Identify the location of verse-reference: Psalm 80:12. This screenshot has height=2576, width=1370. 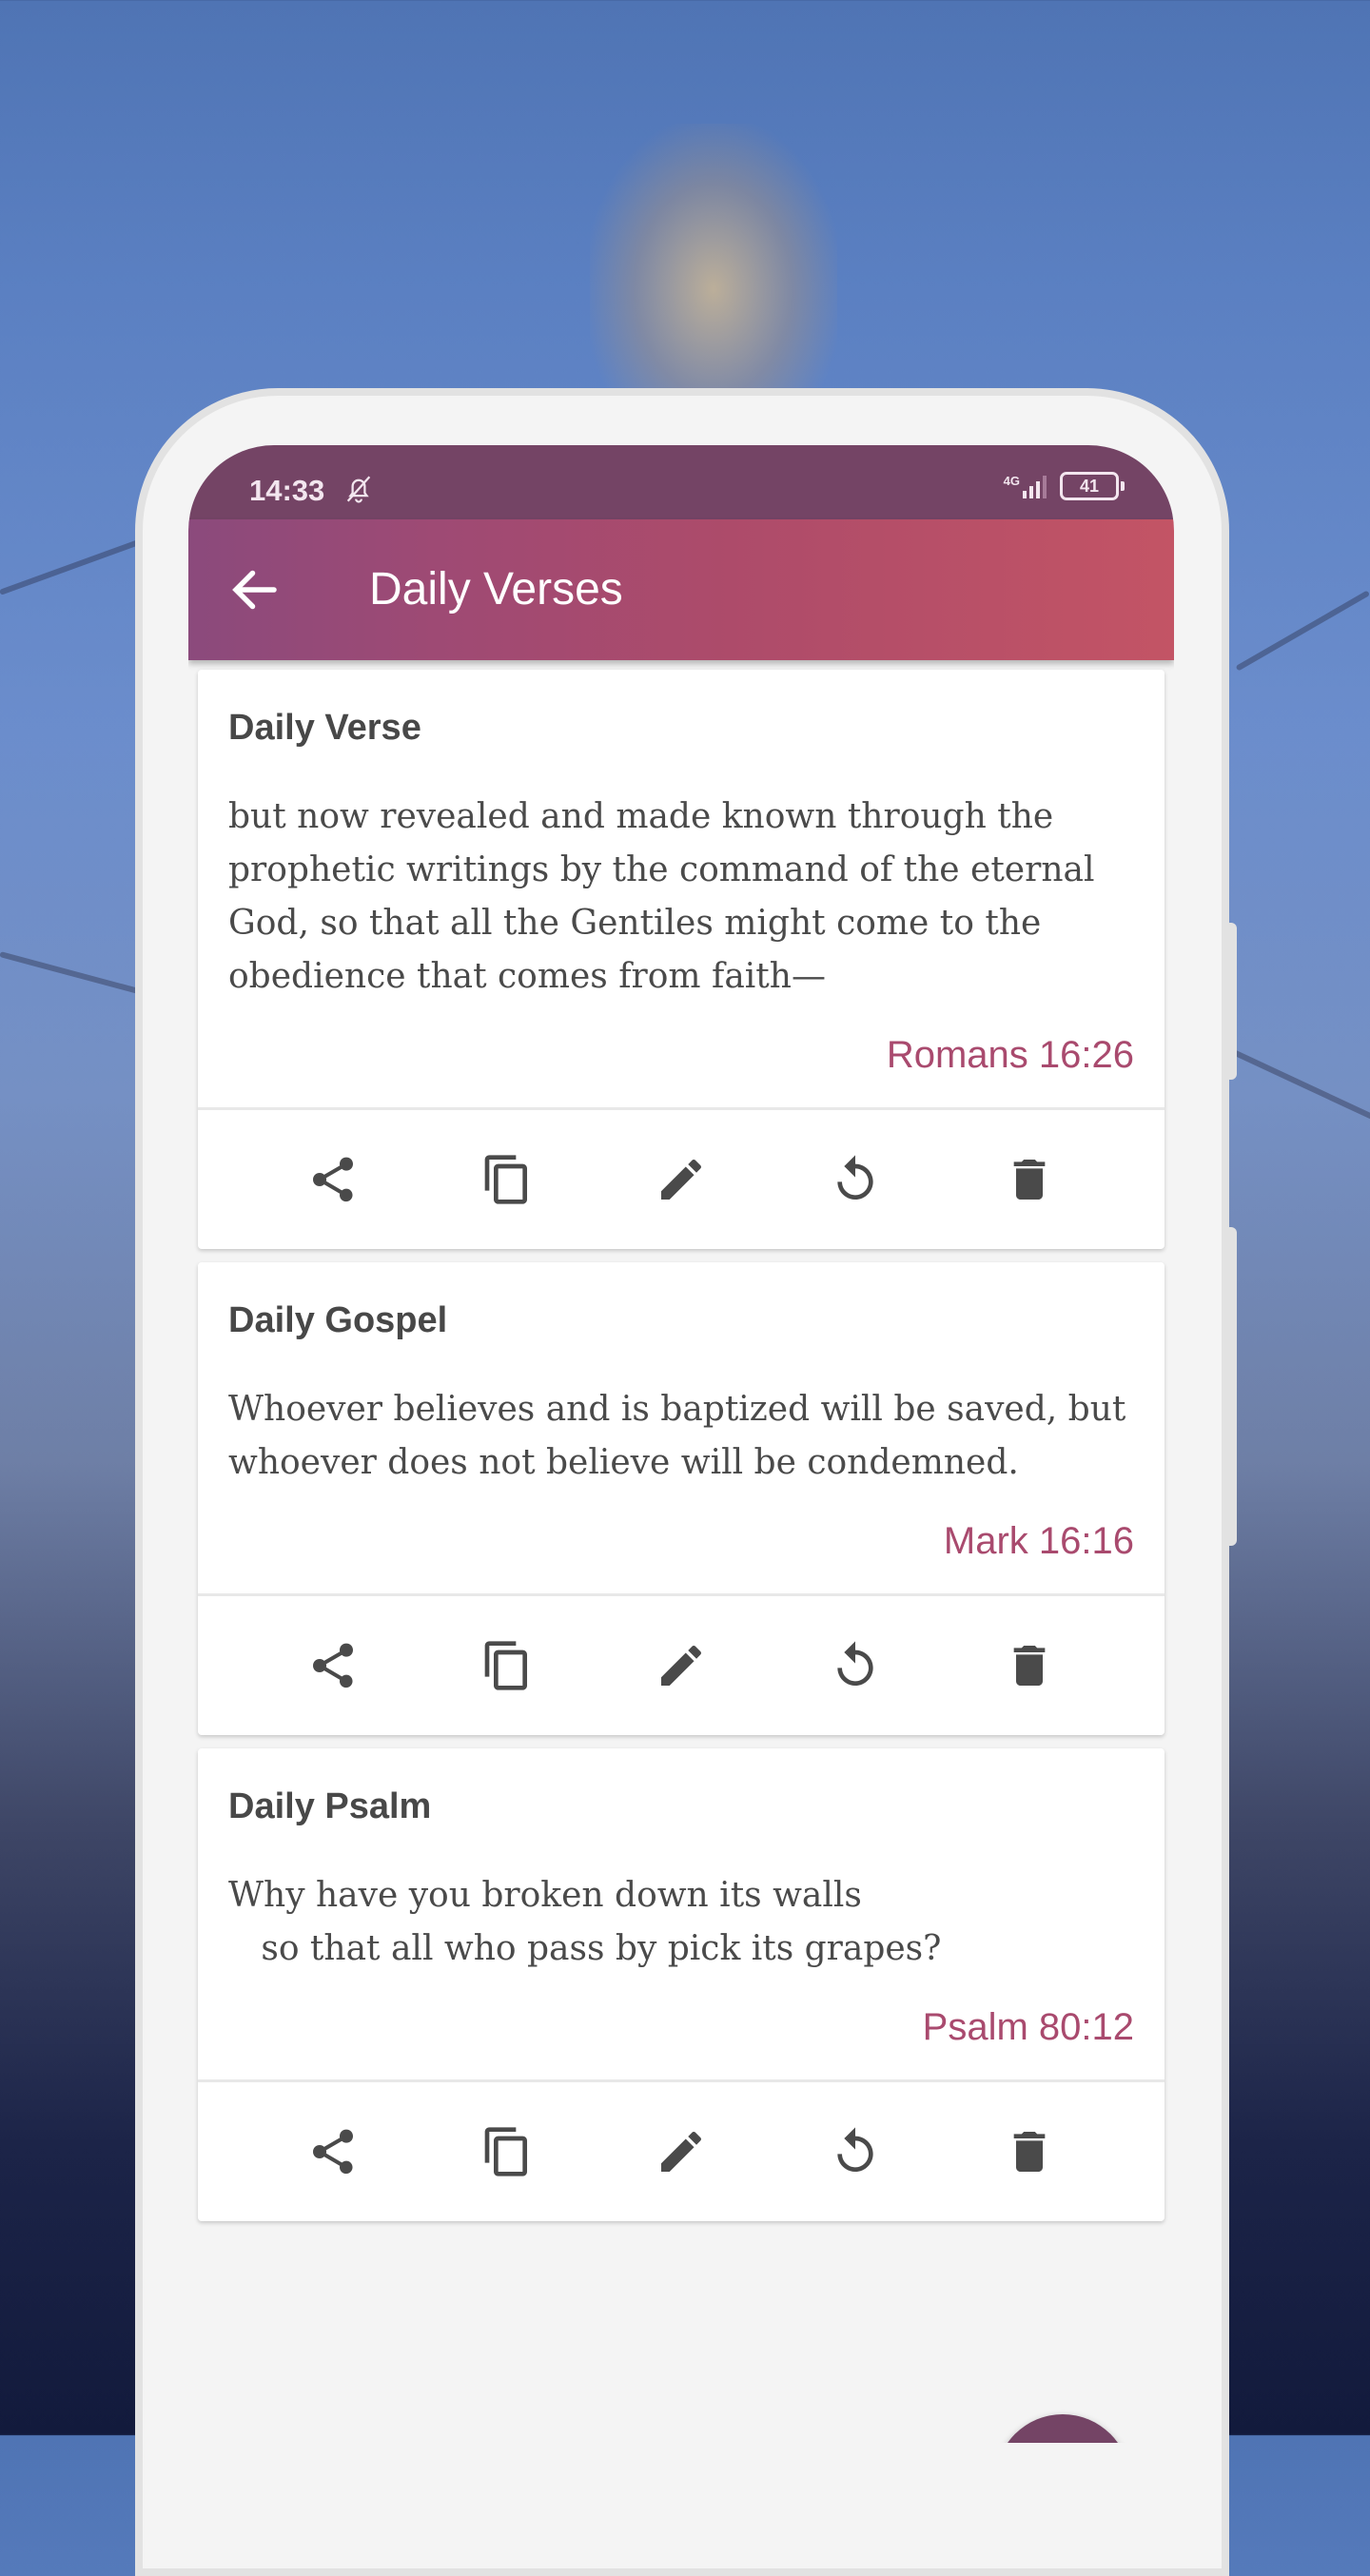
(681, 2028).